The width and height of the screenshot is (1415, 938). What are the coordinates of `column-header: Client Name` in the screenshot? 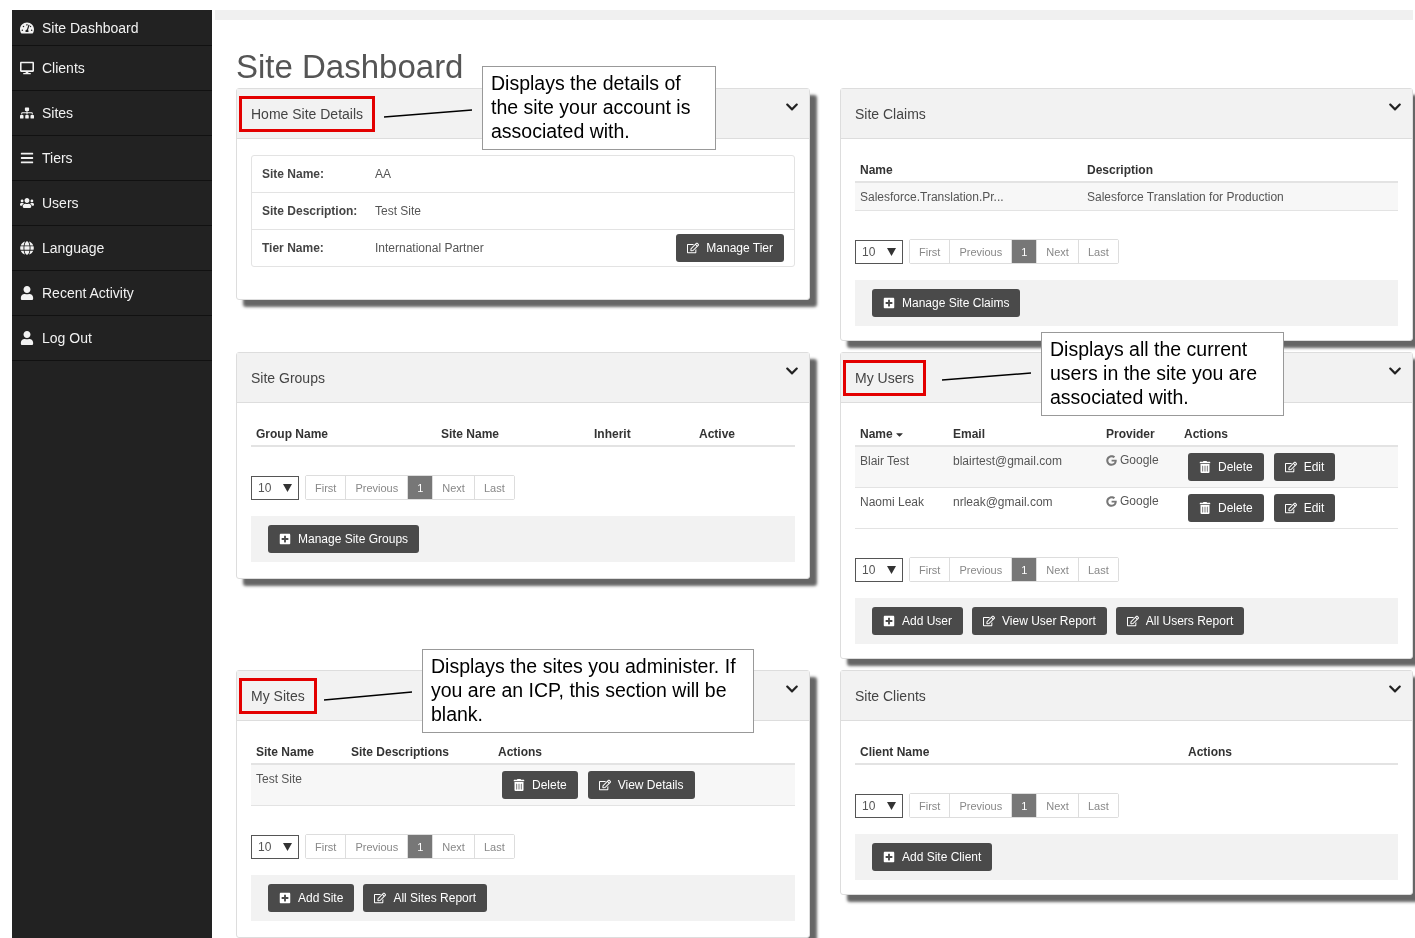 It's located at (895, 752).